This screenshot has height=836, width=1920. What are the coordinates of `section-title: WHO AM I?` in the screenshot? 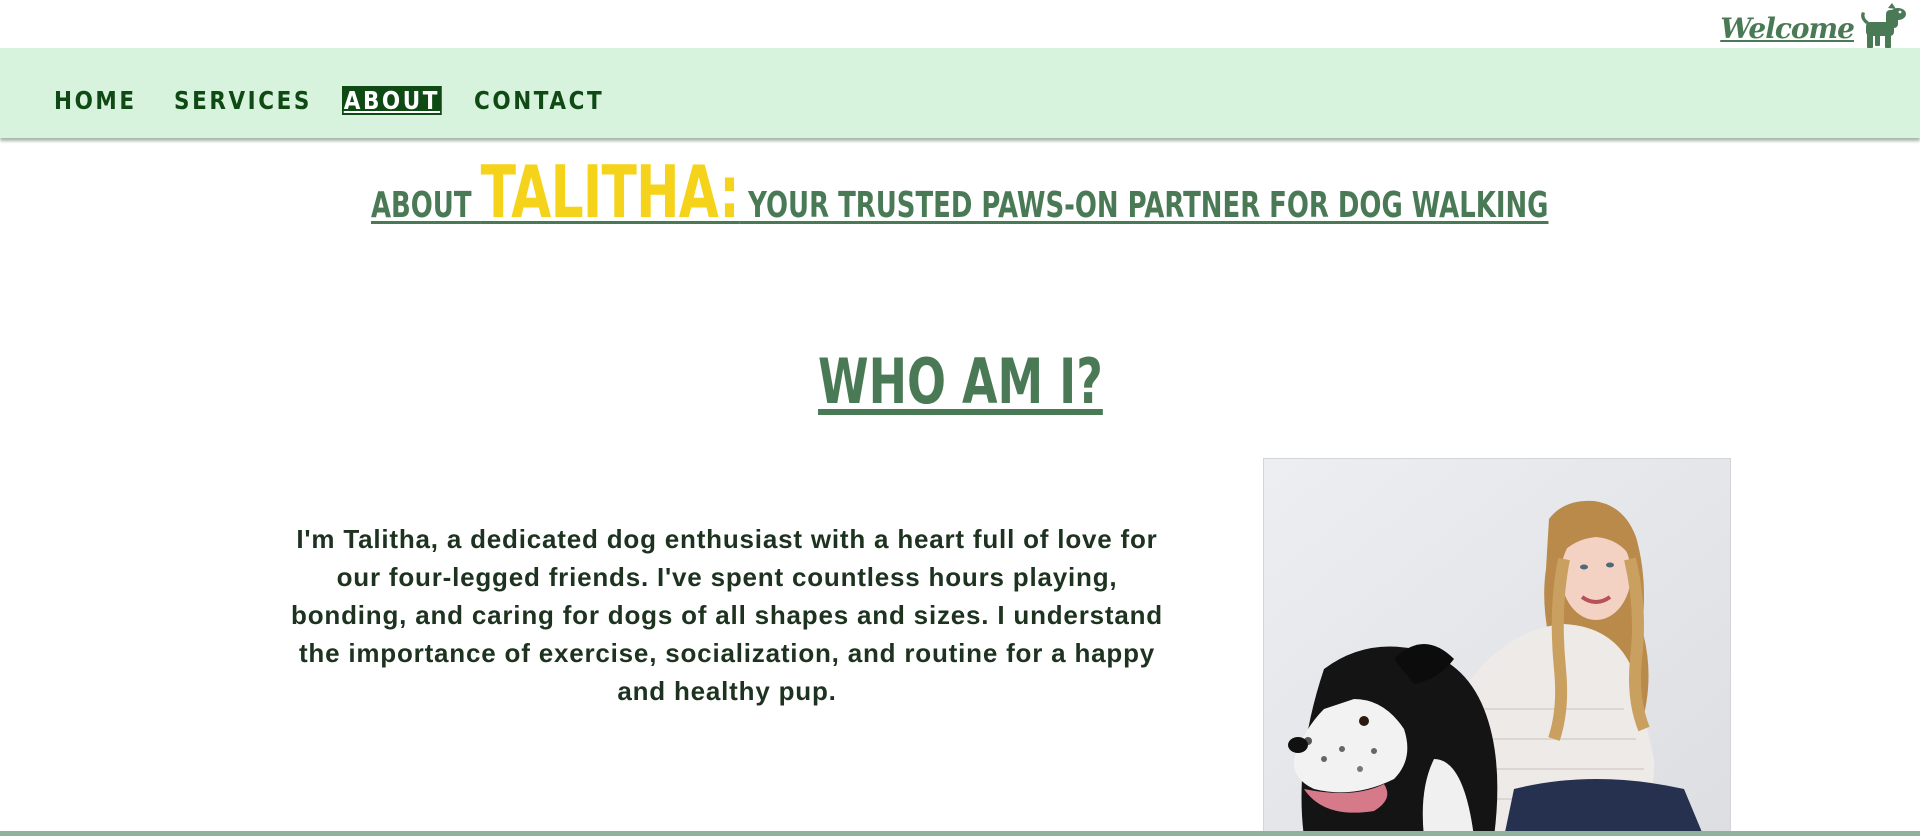 It's located at (960, 381).